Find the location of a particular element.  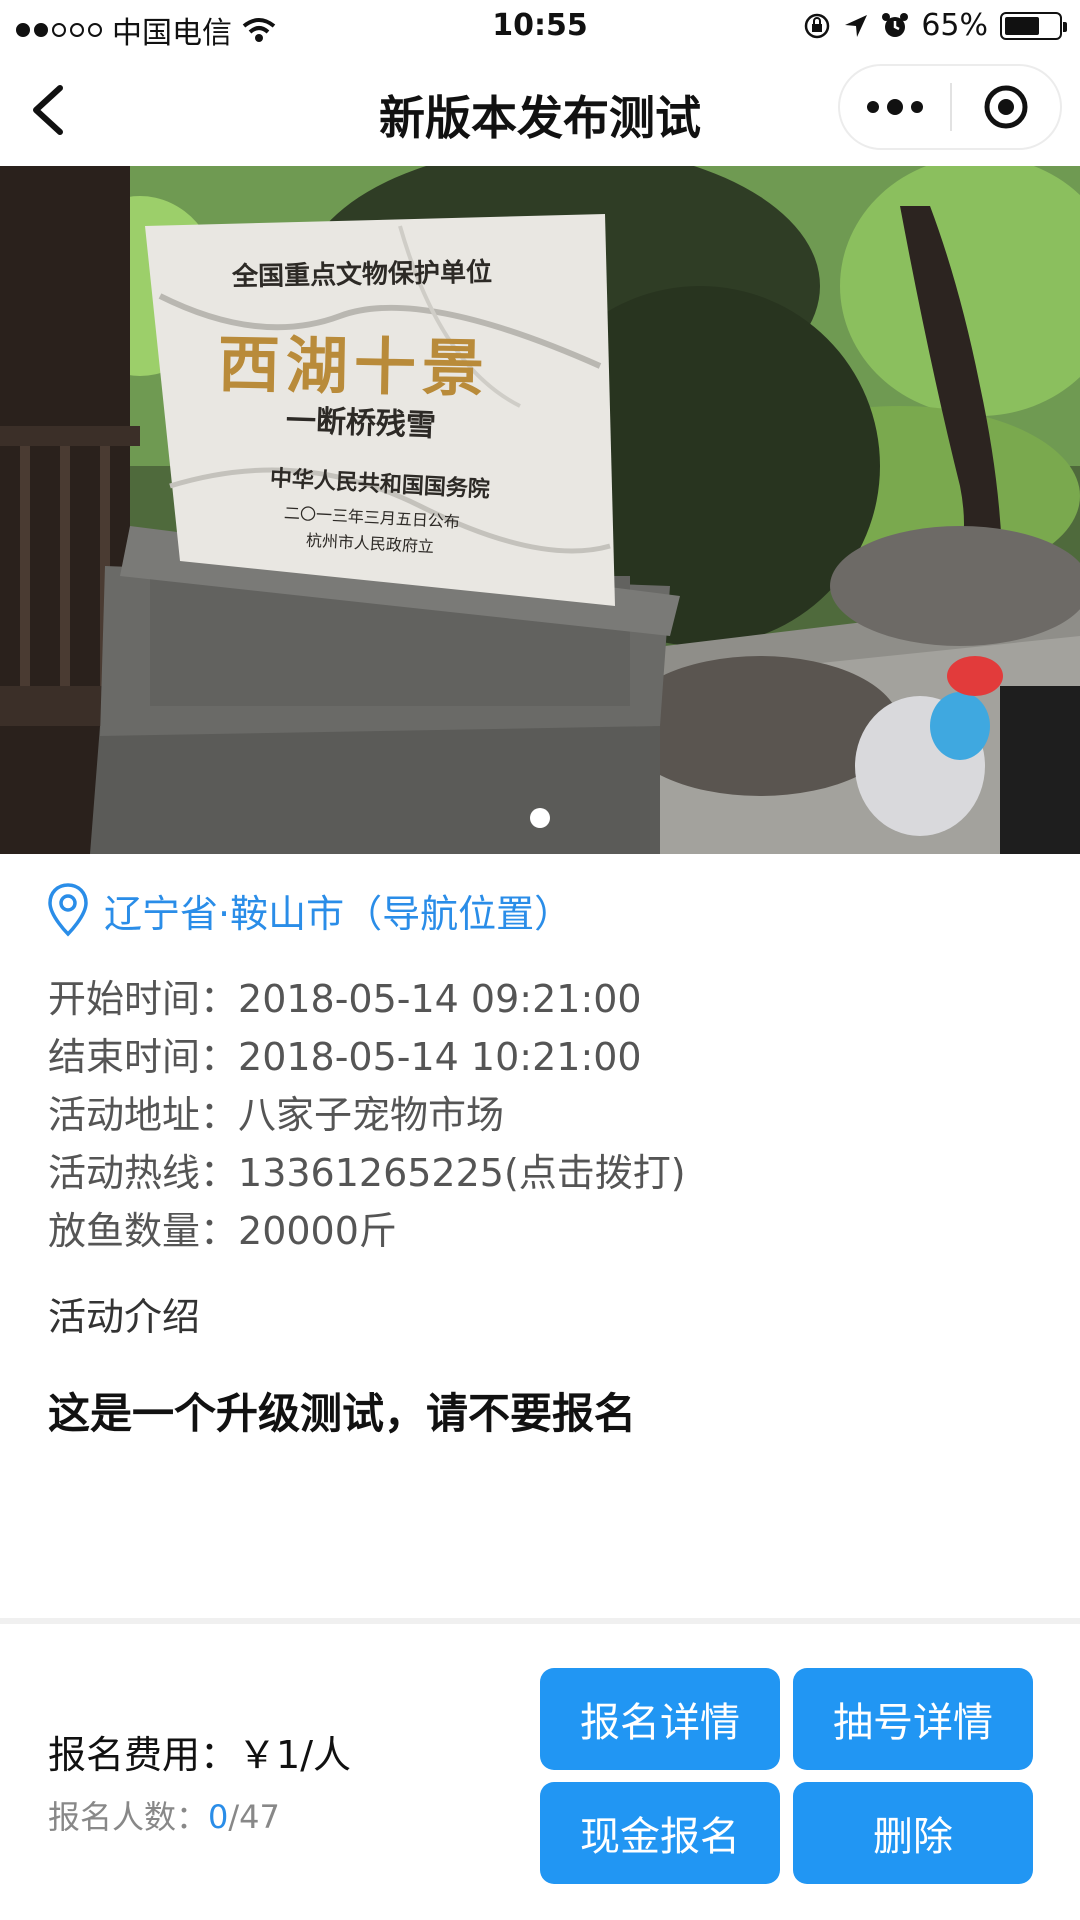

location-arrow-icon is located at coordinates (856, 25).